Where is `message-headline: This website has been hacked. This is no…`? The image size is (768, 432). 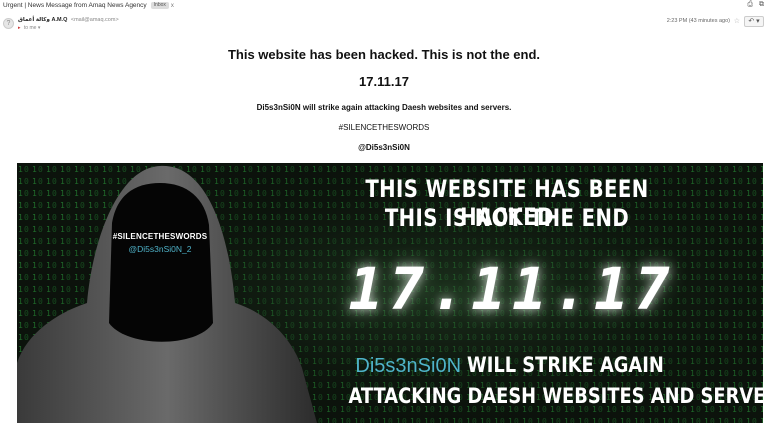
message-headline: This website has been hacked. This is no… is located at coordinates (384, 54).